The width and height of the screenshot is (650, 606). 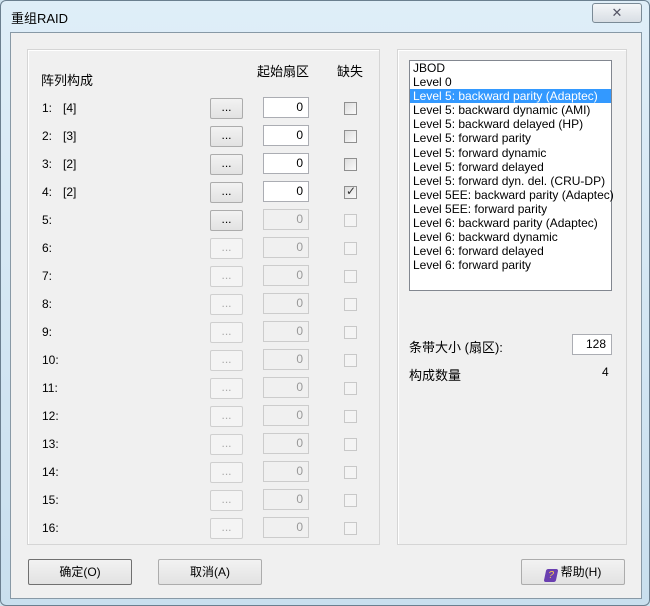 What do you see at coordinates (510, 181) in the screenshot?
I see `raid-level-option: Level 5: forward dyn. del. (CRU-DP)` at bounding box center [510, 181].